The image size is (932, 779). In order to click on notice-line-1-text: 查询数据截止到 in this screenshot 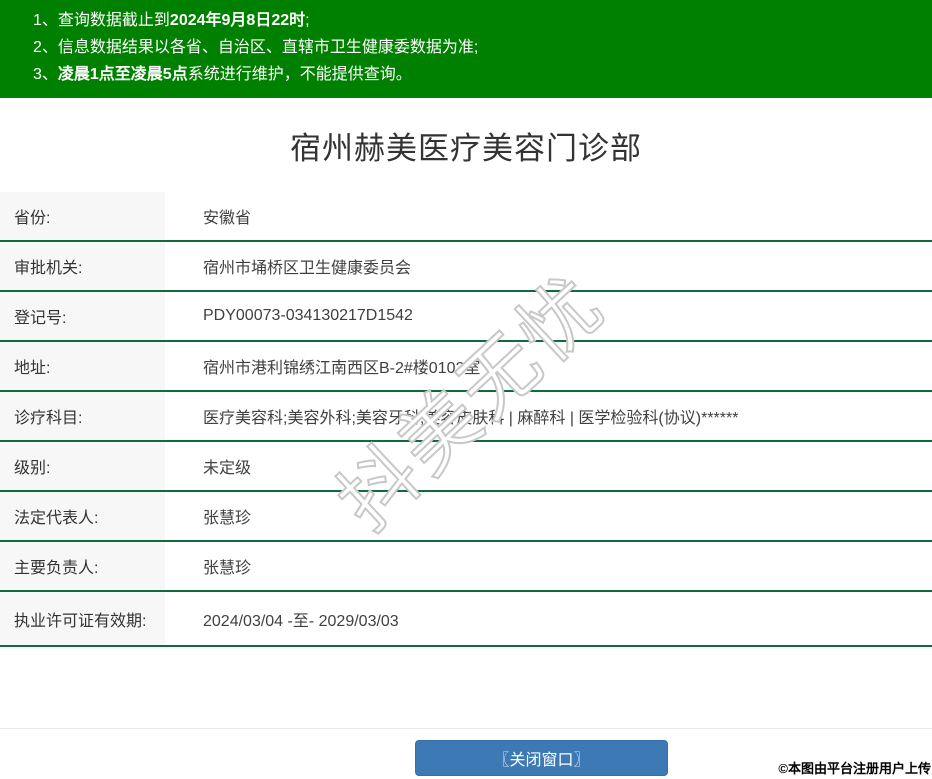, I will do `click(113, 20)`.